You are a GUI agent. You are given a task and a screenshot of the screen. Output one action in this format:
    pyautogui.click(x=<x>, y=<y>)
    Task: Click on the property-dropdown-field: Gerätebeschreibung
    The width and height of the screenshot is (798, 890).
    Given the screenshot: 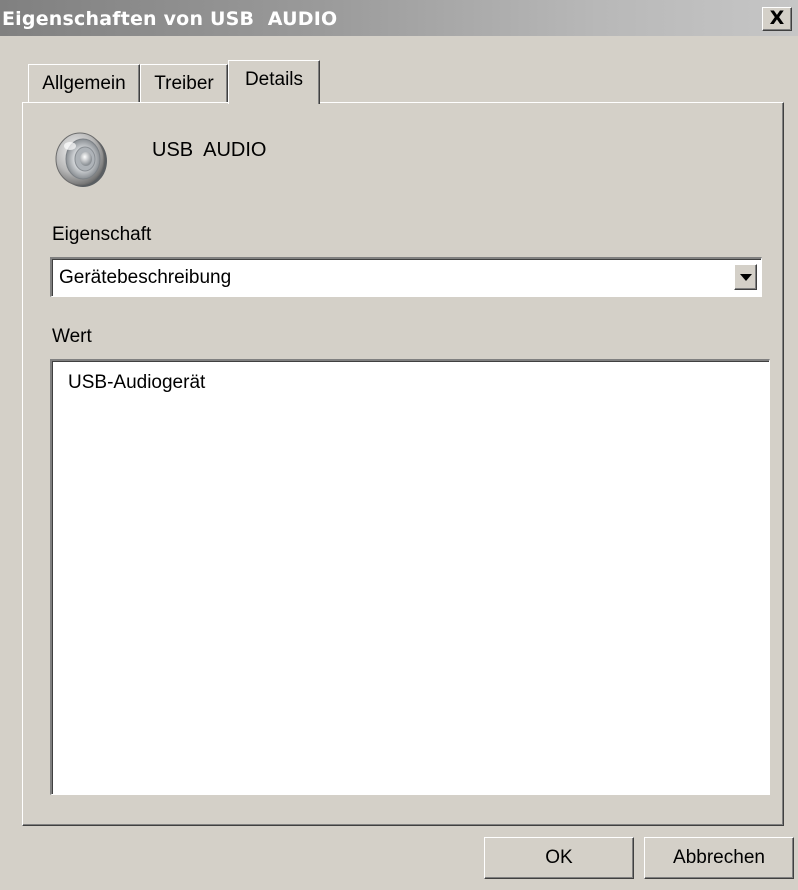 What is the action you would take?
    pyautogui.click(x=406, y=277)
    